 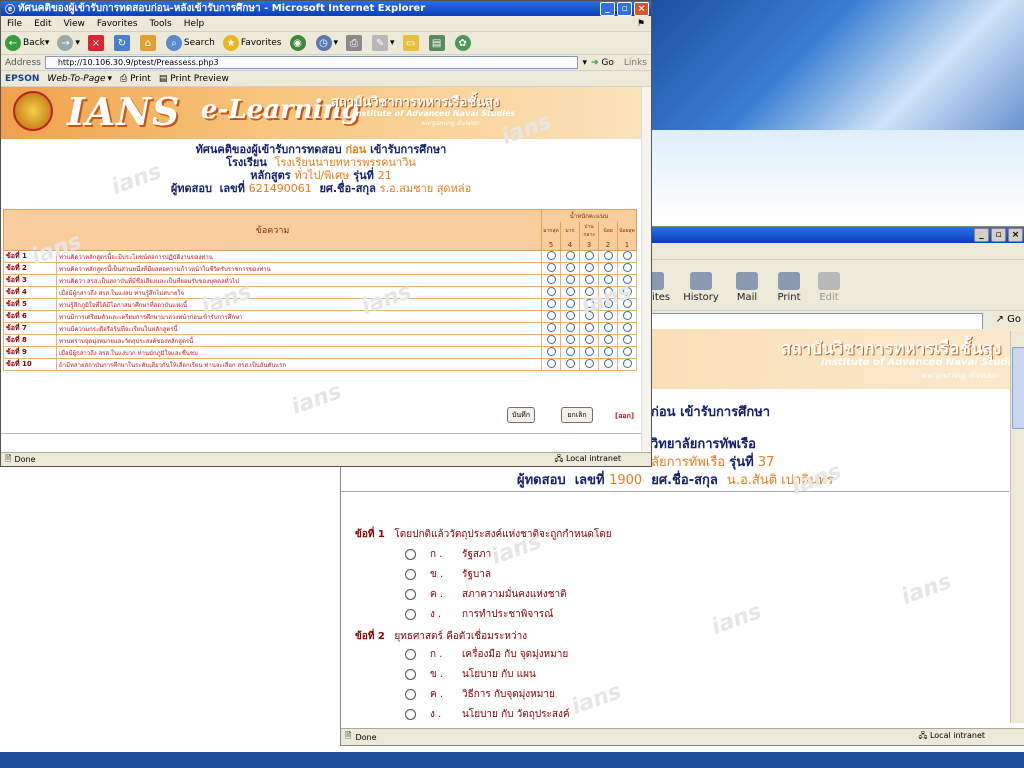 What do you see at coordinates (96, 43) in the screenshot?
I see `stop-button: ×` at bounding box center [96, 43].